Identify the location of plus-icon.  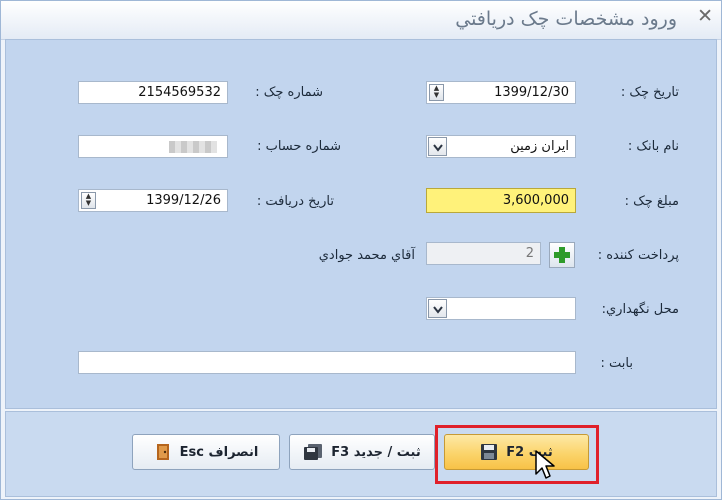
(562, 255).